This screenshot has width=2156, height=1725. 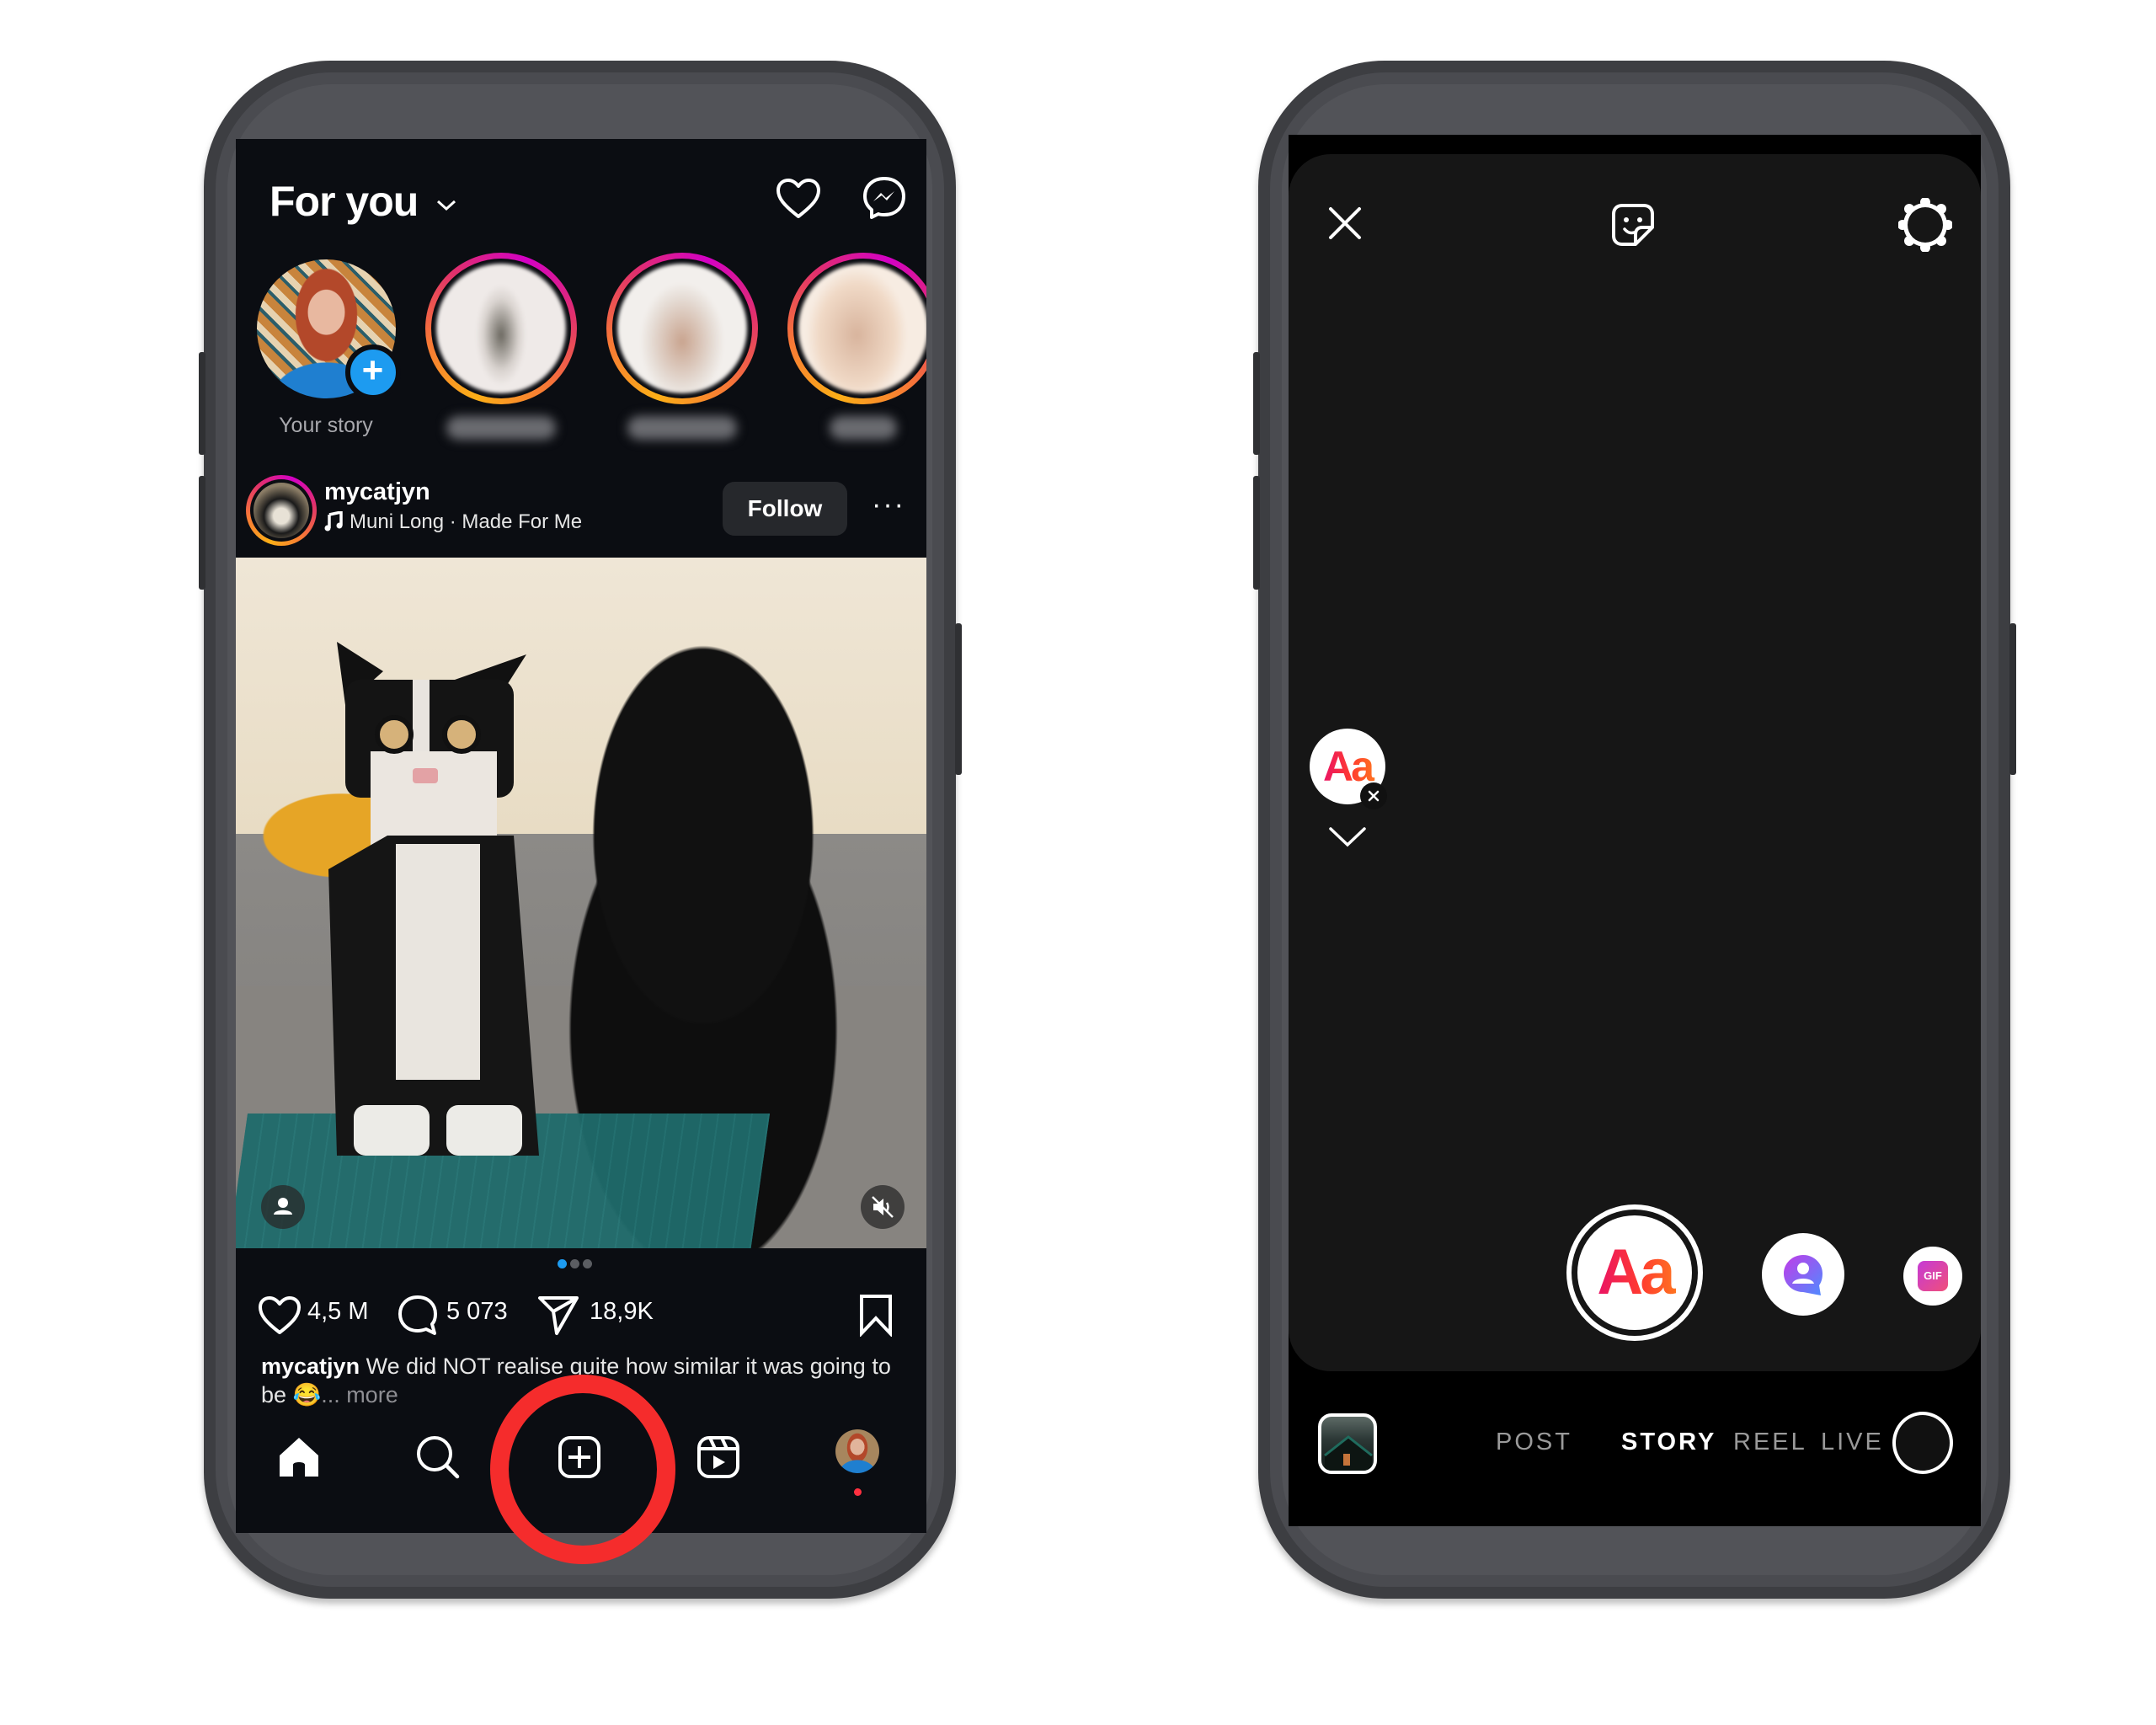 What do you see at coordinates (466, 521) in the screenshot?
I see `post-audio-label: Muni Long · Made For Me` at bounding box center [466, 521].